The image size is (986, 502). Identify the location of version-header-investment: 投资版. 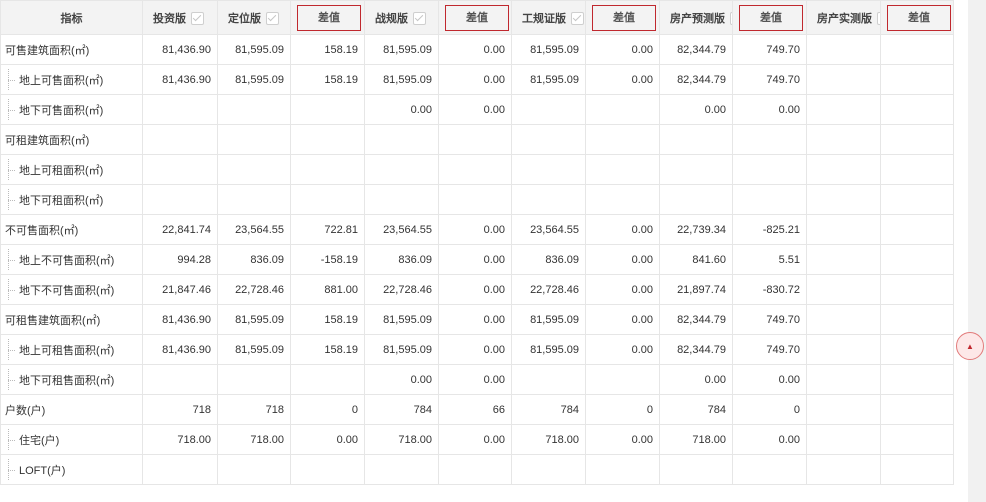
(180, 17).